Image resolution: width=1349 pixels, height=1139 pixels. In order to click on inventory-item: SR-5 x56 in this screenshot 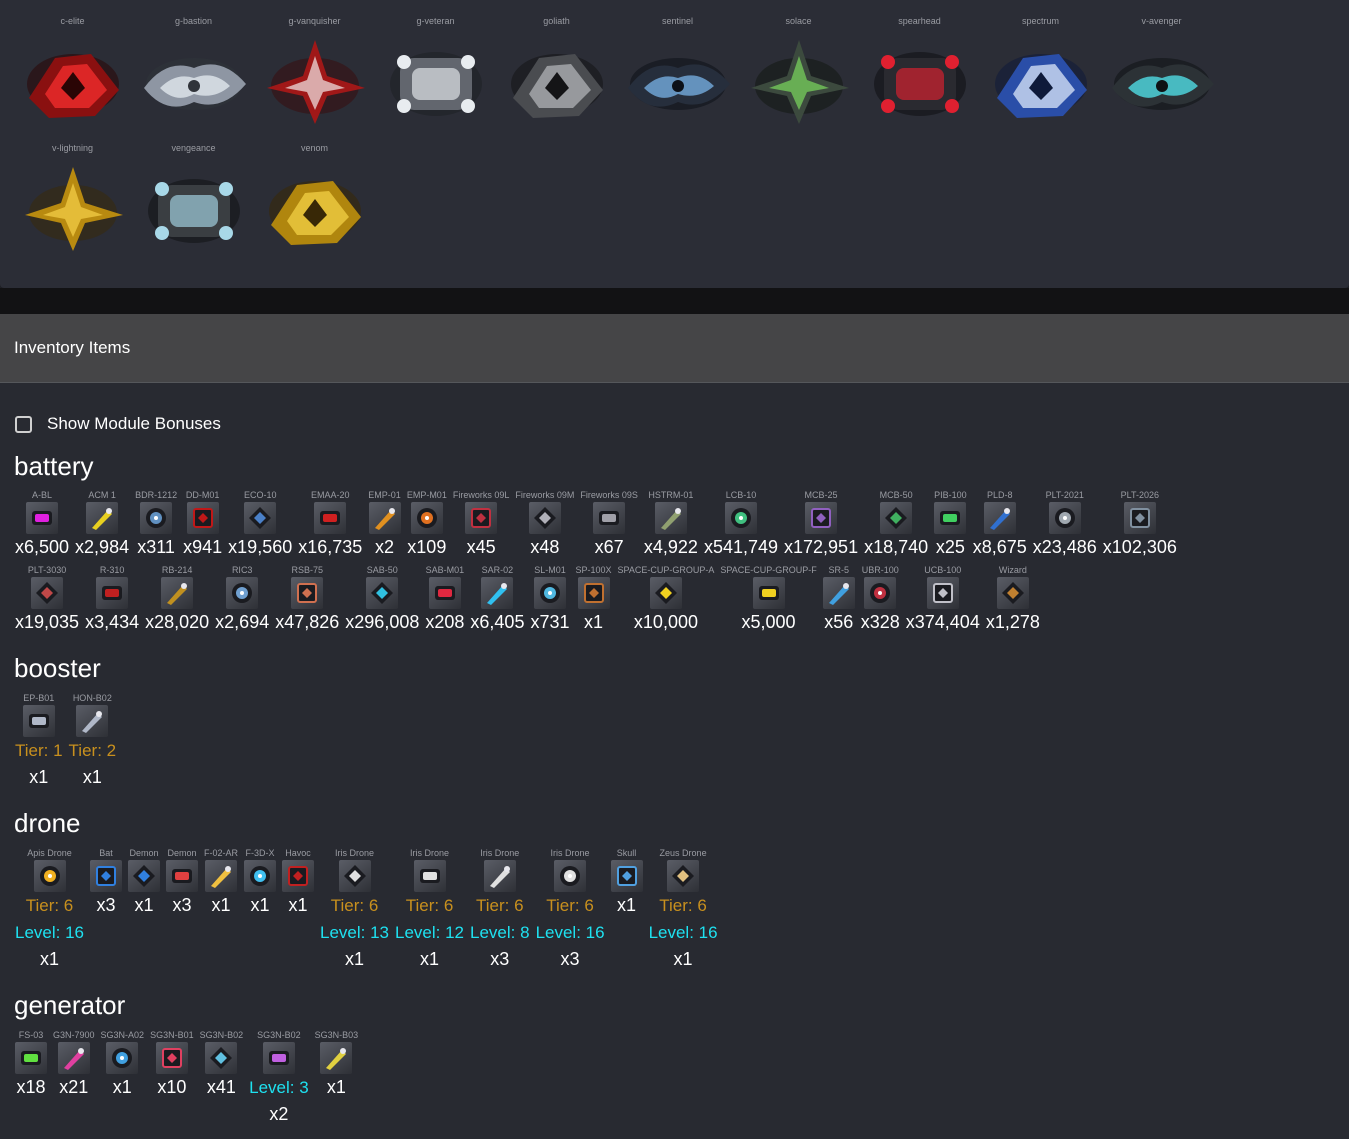, I will do `click(839, 600)`.